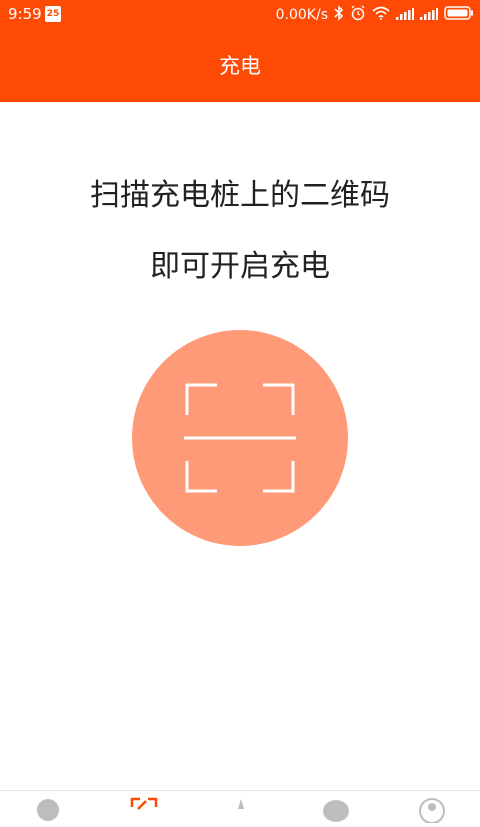 This screenshot has height=827, width=480. Describe the element at coordinates (240, 14) in the screenshot. I see `status-bar: 9:59 25 0.00K/s` at that location.